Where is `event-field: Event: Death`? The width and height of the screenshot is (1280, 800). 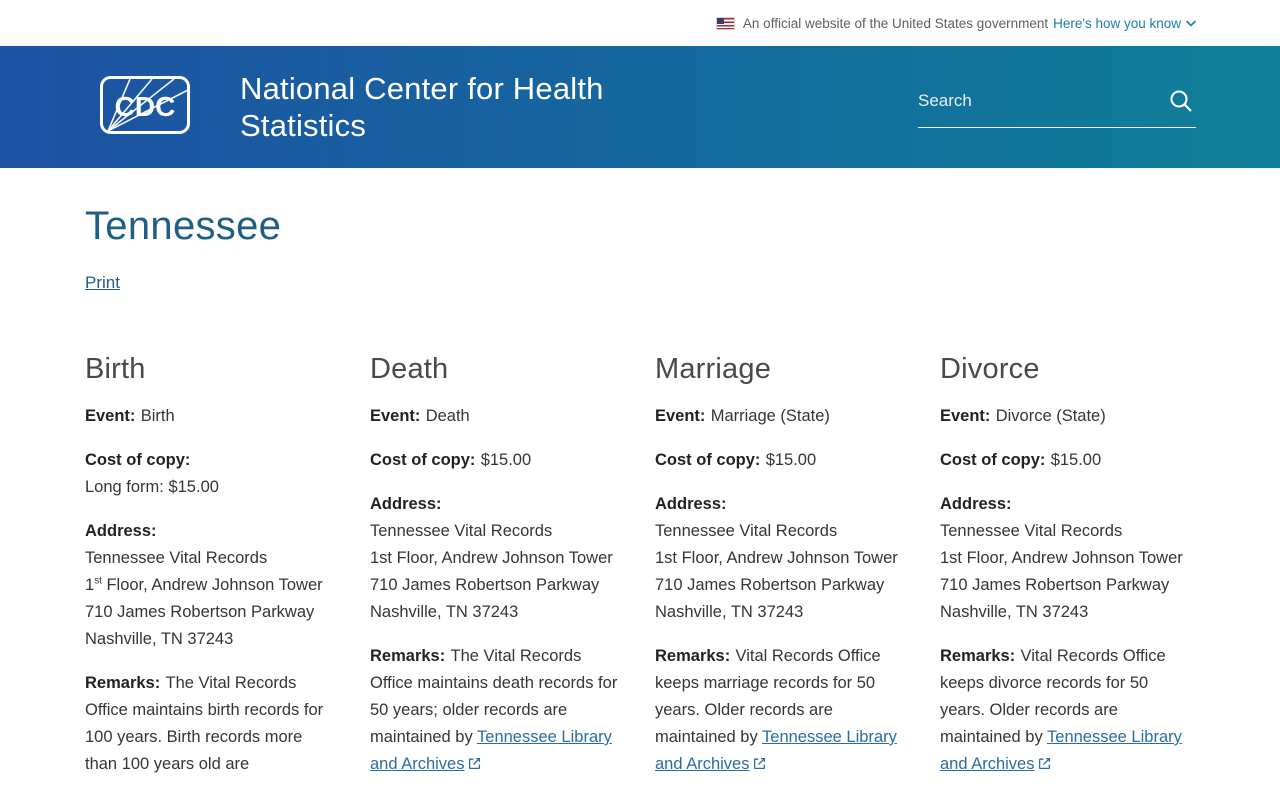
event-field: Event: Death is located at coordinates (495, 416).